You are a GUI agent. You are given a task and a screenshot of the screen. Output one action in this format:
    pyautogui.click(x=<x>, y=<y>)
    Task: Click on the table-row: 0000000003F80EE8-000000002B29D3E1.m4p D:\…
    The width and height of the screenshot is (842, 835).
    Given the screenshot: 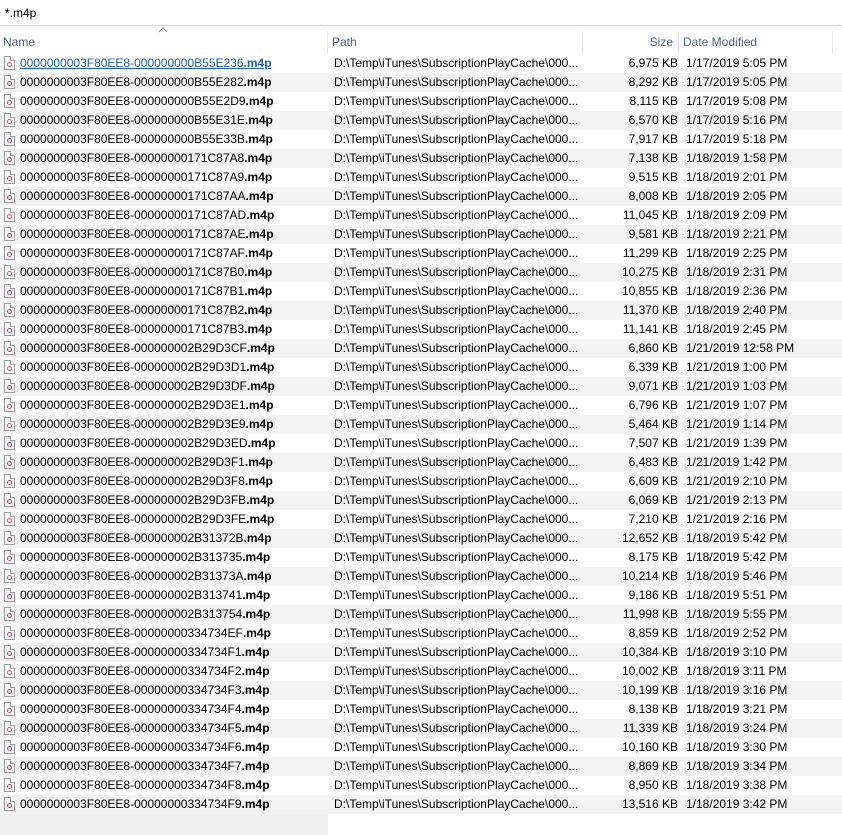 What is the action you would take?
    pyautogui.click(x=421, y=405)
    